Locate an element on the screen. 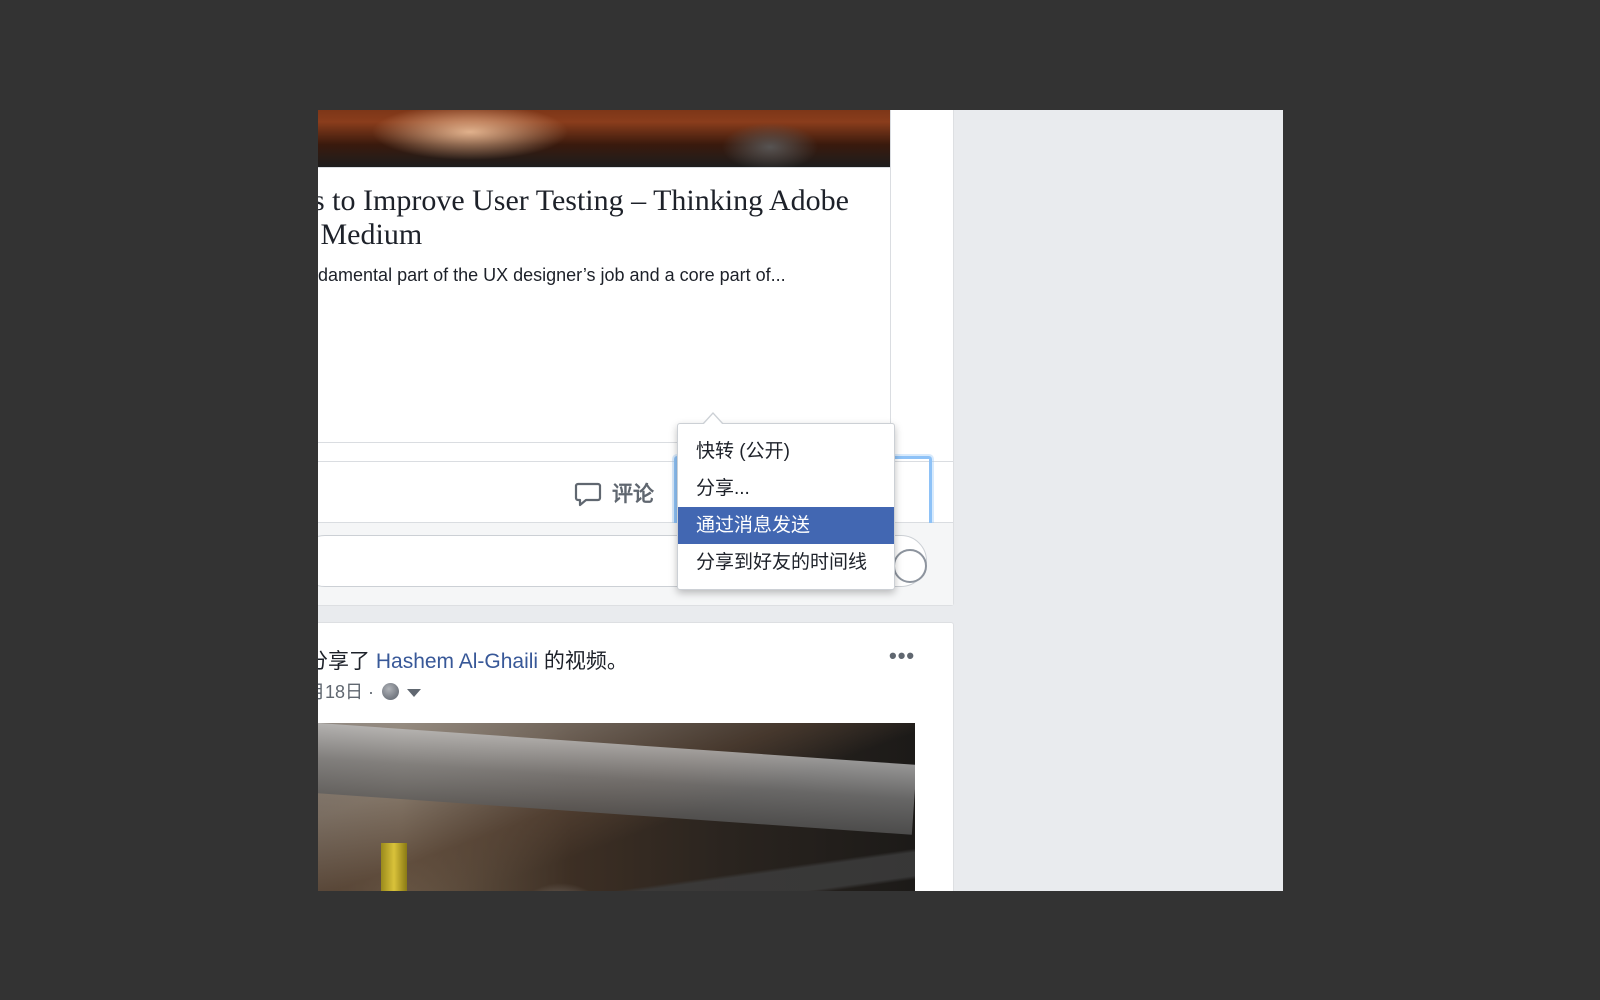 The width and height of the screenshot is (1600, 1000). video-player is located at coordinates (616, 807).